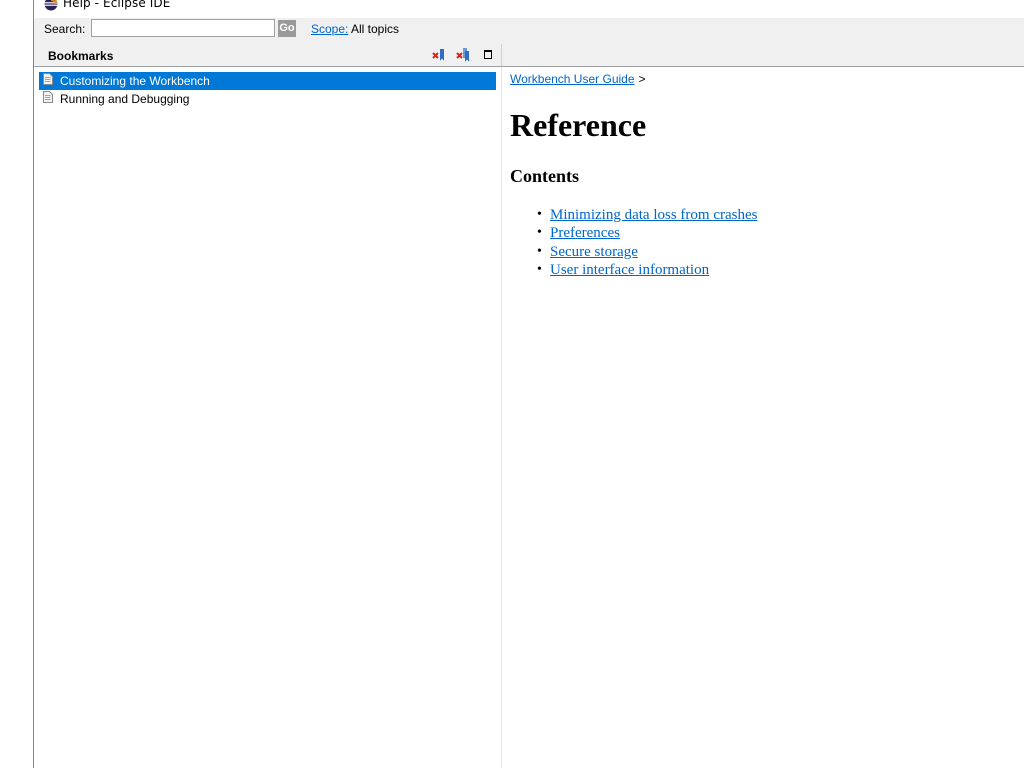 The height and width of the screenshot is (768, 1024). What do you see at coordinates (572, 79) in the screenshot?
I see `breadcrumb-link: Workbench User Guide` at bounding box center [572, 79].